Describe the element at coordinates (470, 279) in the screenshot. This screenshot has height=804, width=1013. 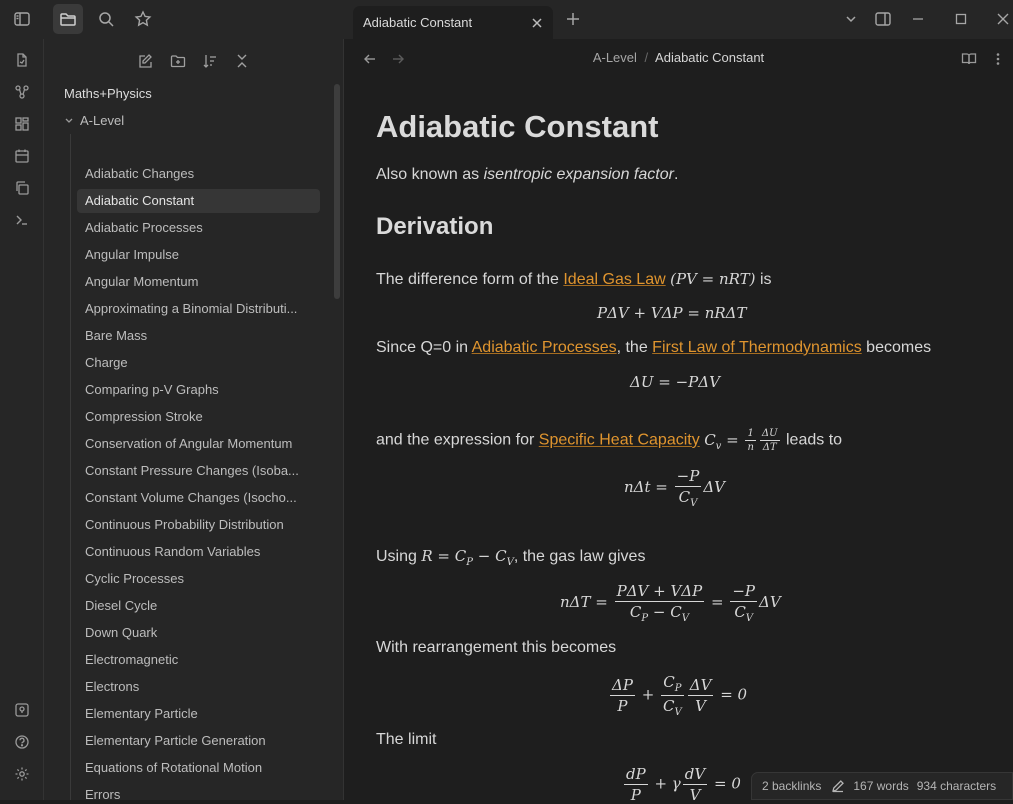
I see `p1-pre: The difference form of the` at that location.